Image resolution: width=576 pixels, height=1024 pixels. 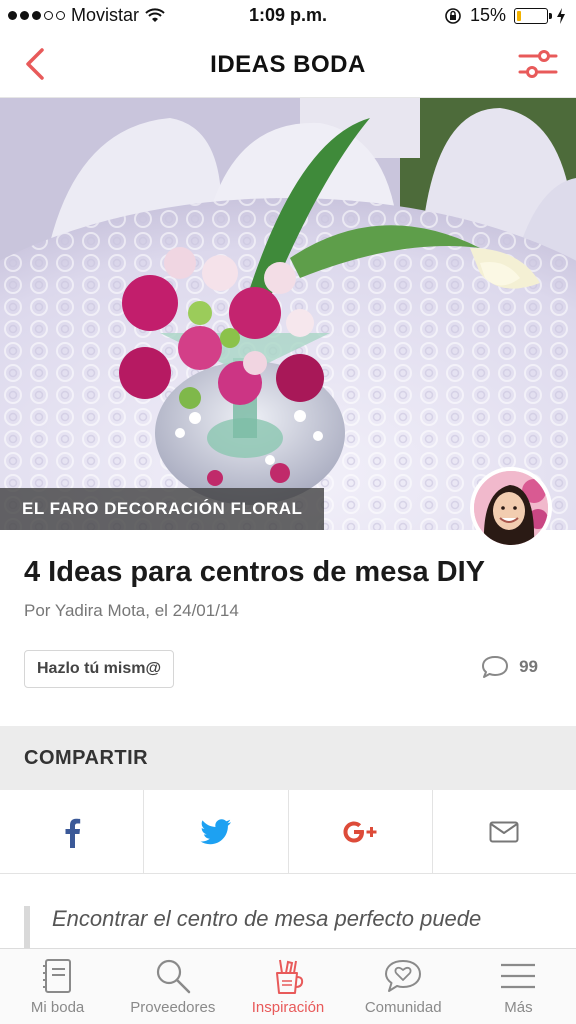 I want to click on tab-label: Comunidad, so click(x=403, y=1007).